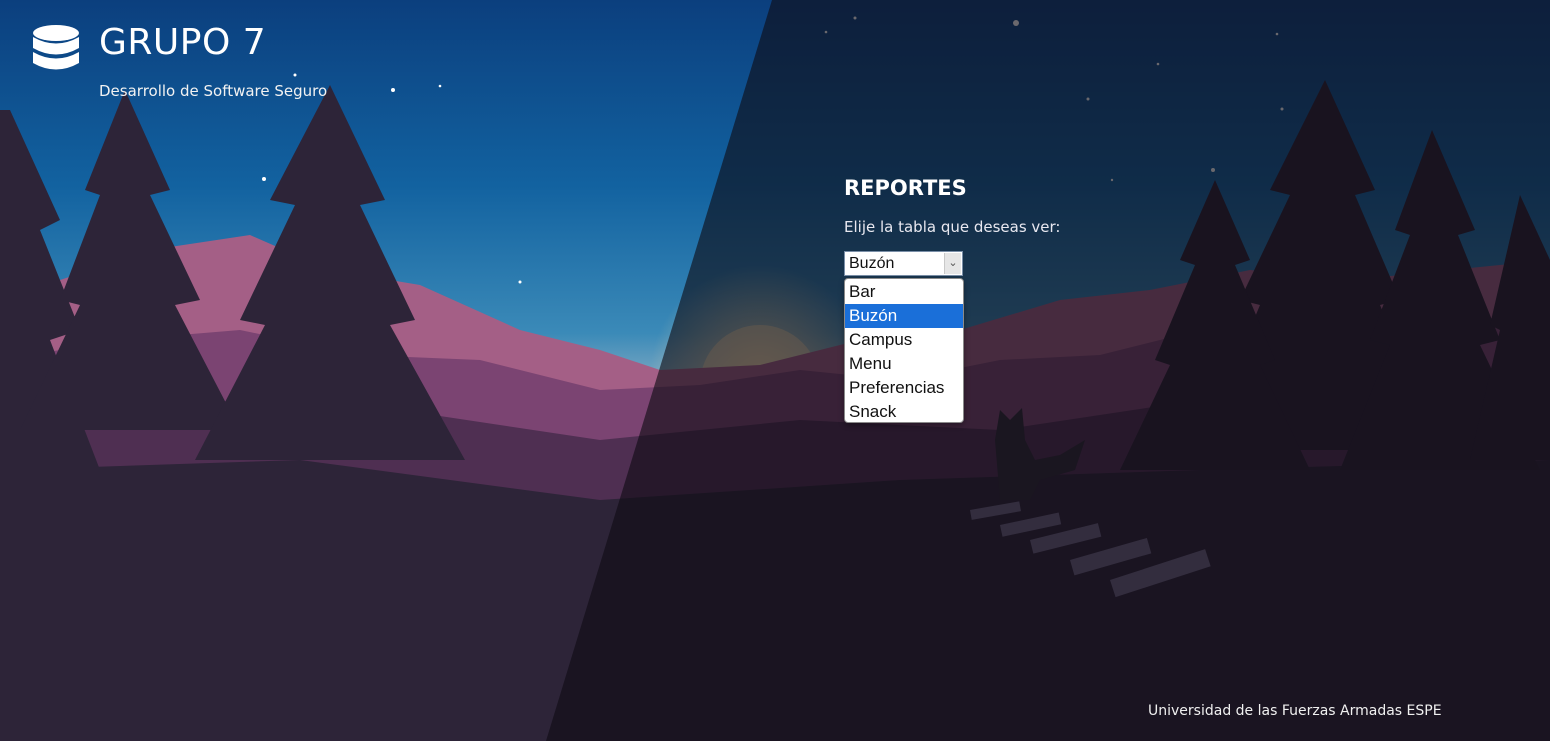 This screenshot has width=1550, height=741. Describe the element at coordinates (952, 227) in the screenshot. I see `table-select-label: Elije la tabla que deseas ver:` at that location.